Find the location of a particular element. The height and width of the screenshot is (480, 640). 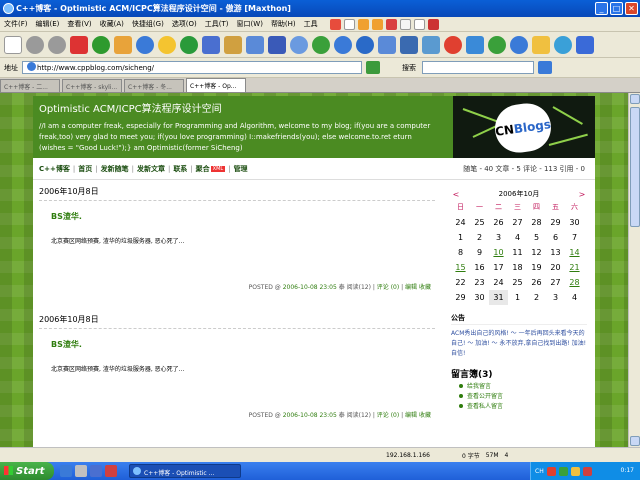

menu-view: 查看(V) is located at coordinates (79, 24).